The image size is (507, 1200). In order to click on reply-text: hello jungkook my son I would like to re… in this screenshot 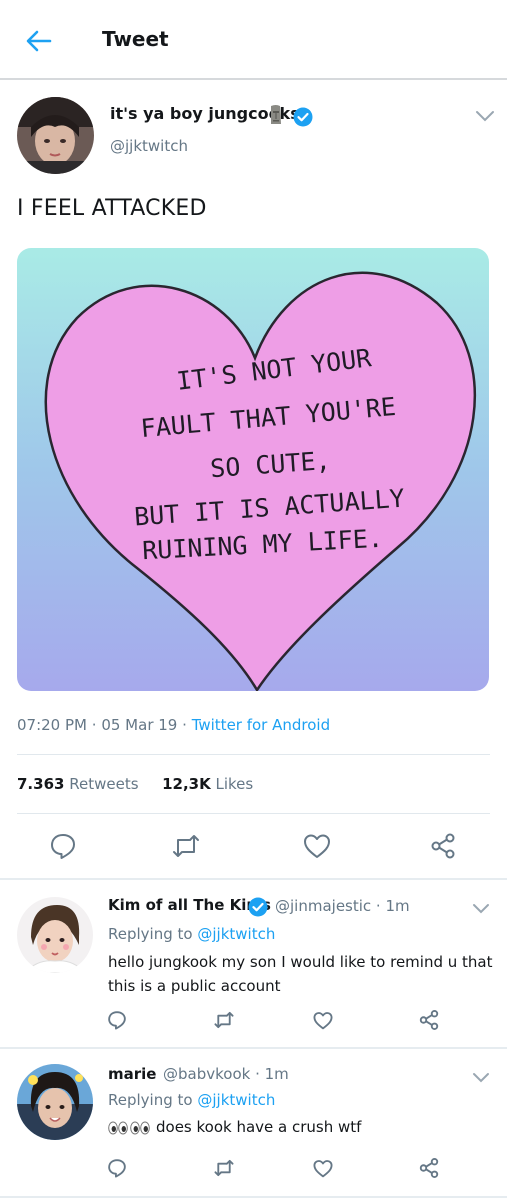, I will do `click(300, 974)`.